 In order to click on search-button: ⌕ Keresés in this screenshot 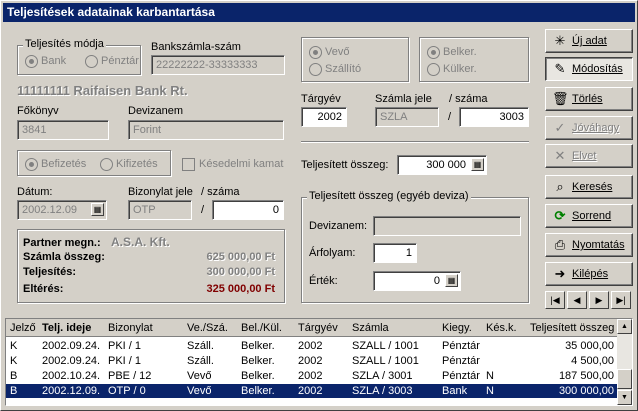, I will do `click(589, 187)`.